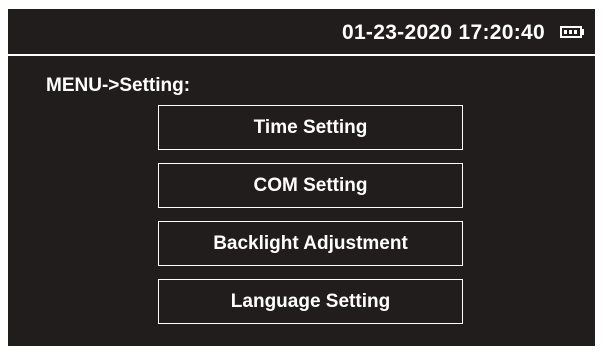  What do you see at coordinates (310, 127) in the screenshot?
I see `time-setting-button: Time Setting` at bounding box center [310, 127].